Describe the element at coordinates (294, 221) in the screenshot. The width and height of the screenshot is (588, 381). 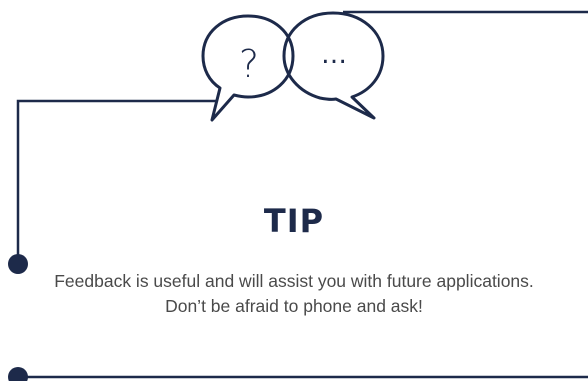
I see `tip-heading: TIP` at that location.